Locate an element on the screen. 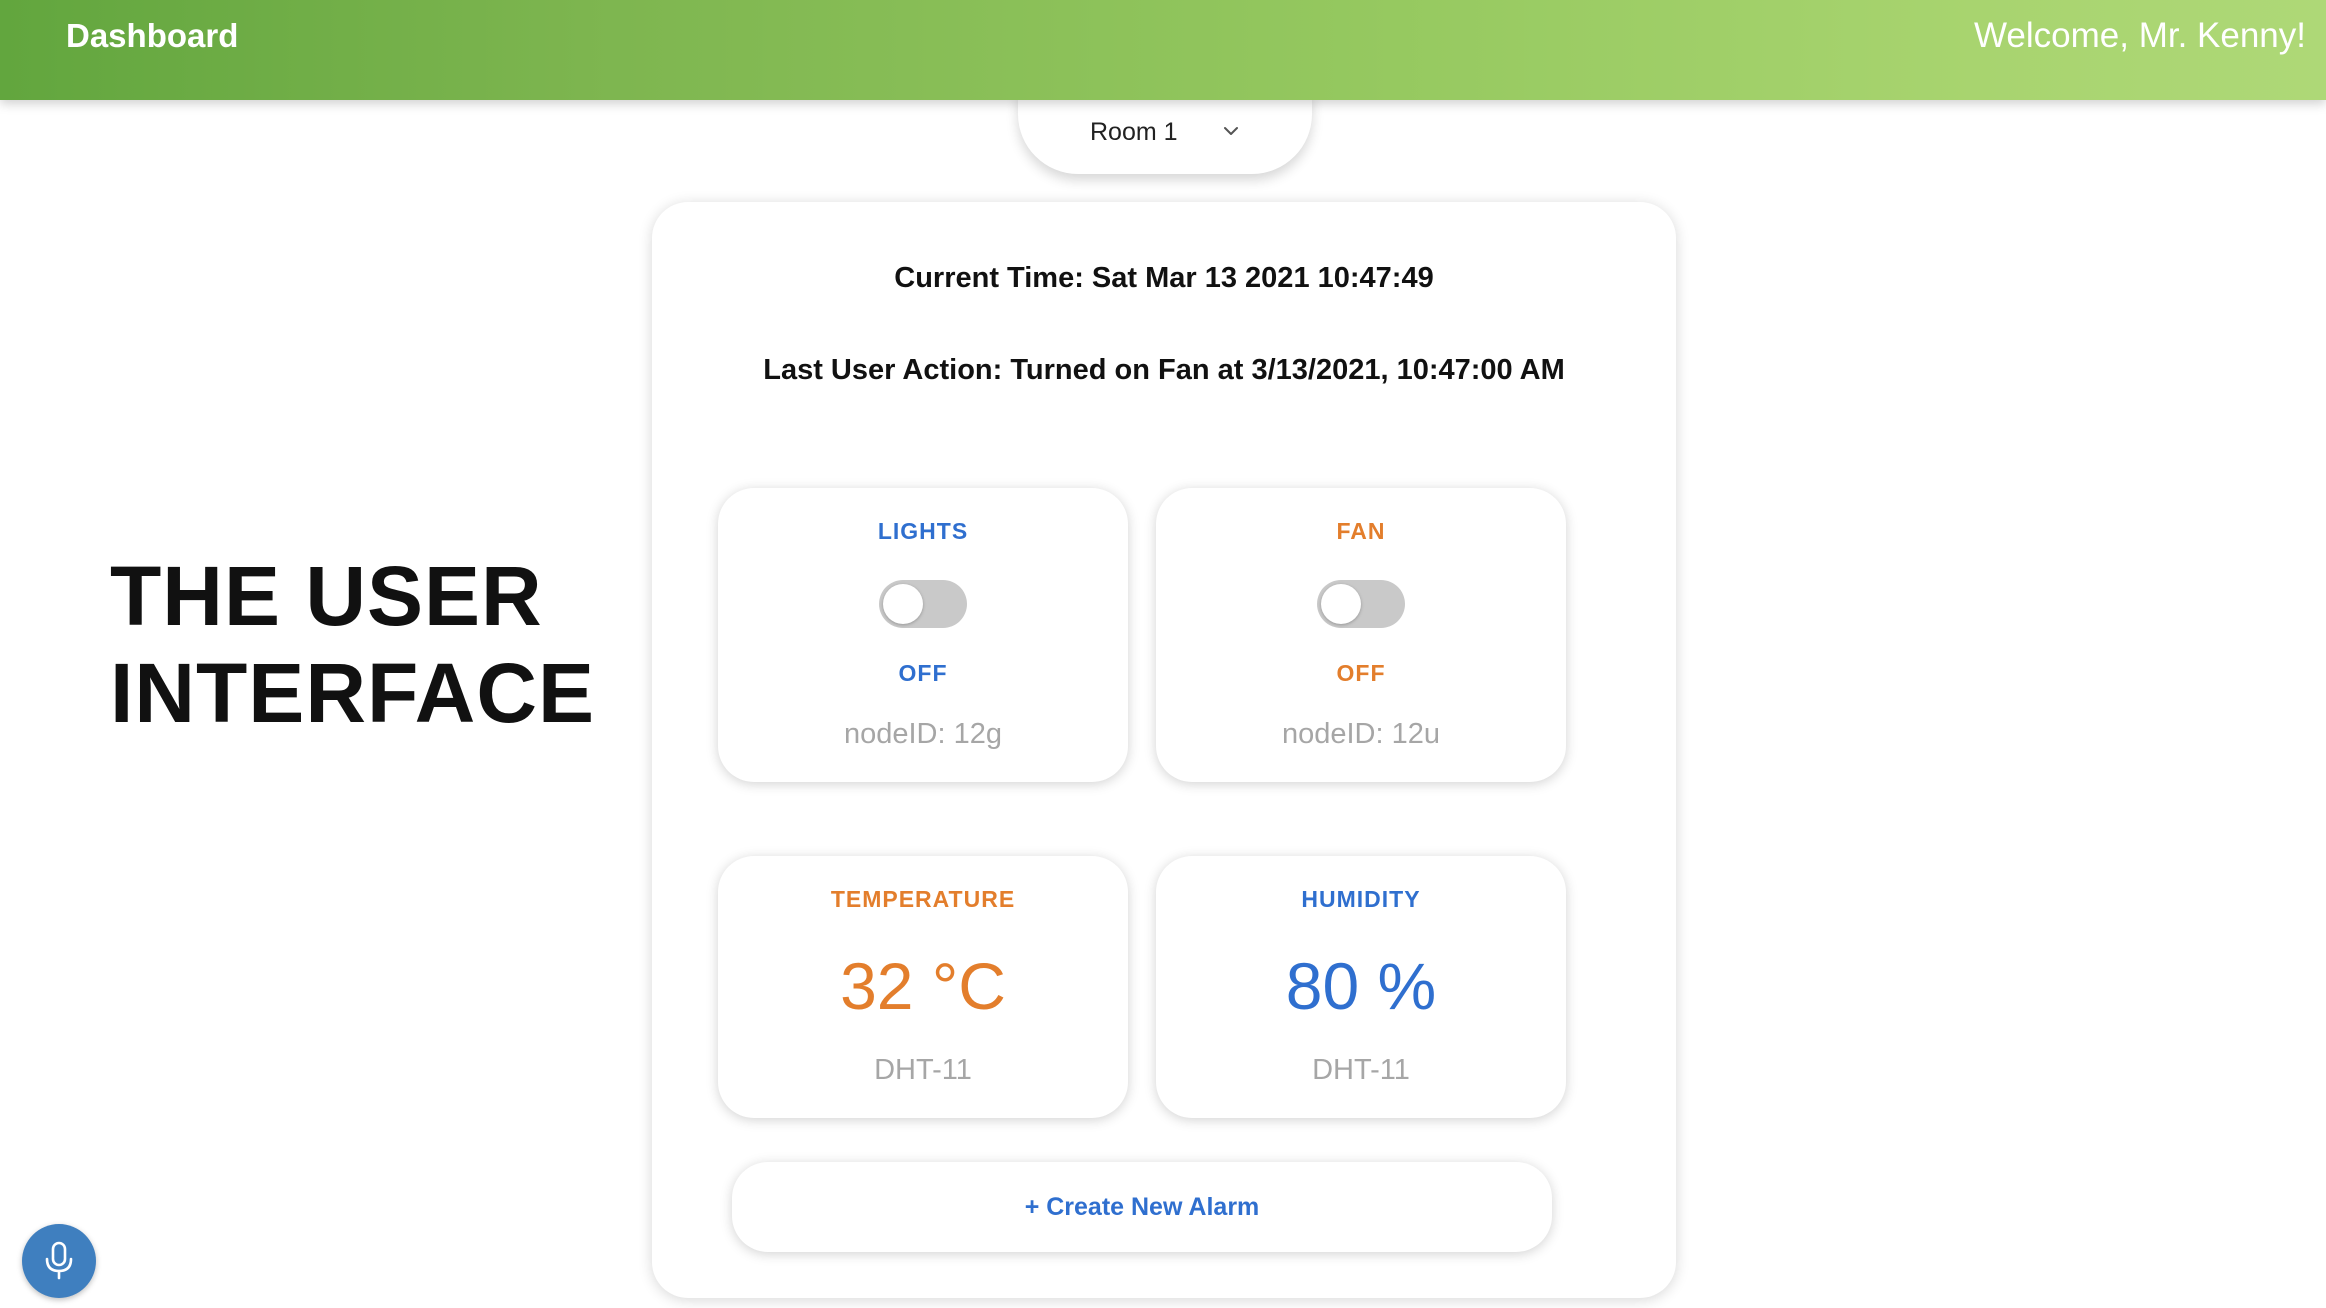 This screenshot has width=2326, height=1308. room-selector-value: Room 1 is located at coordinates (1134, 132).